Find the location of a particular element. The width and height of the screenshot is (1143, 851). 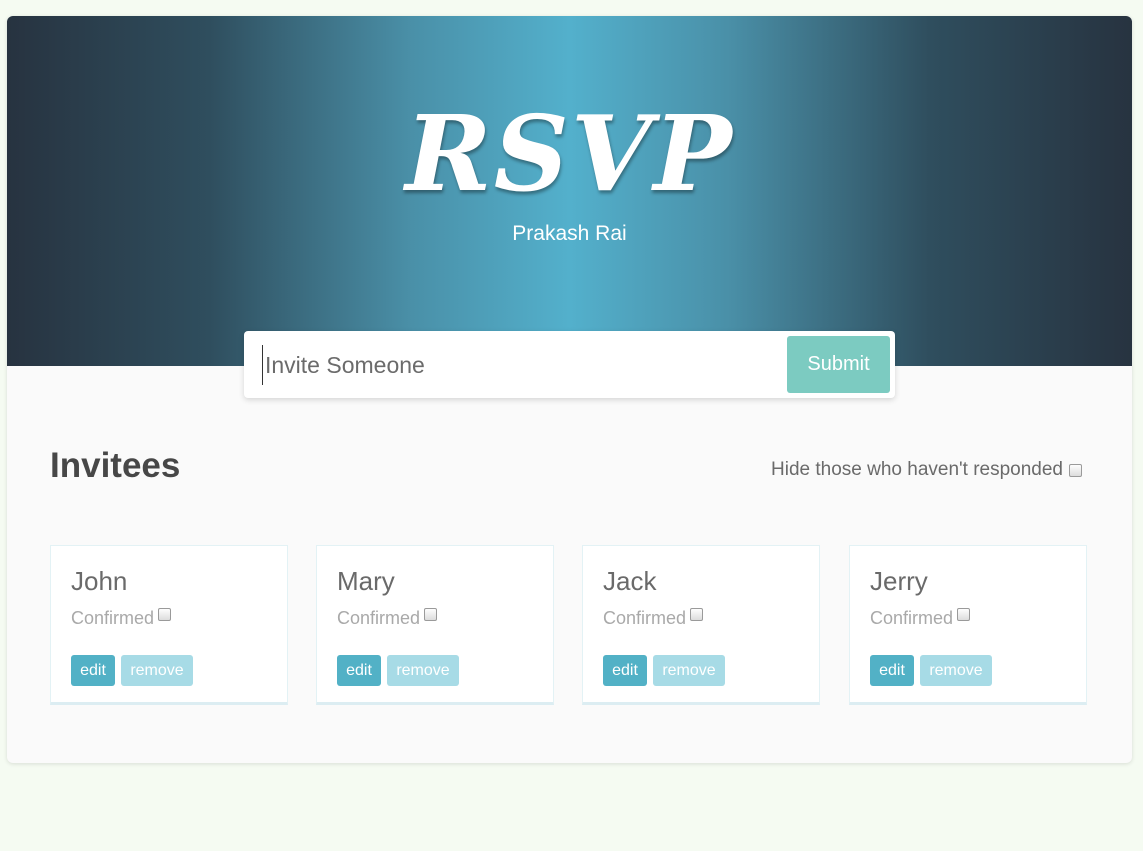

invite-form: Submit is located at coordinates (569, 364).